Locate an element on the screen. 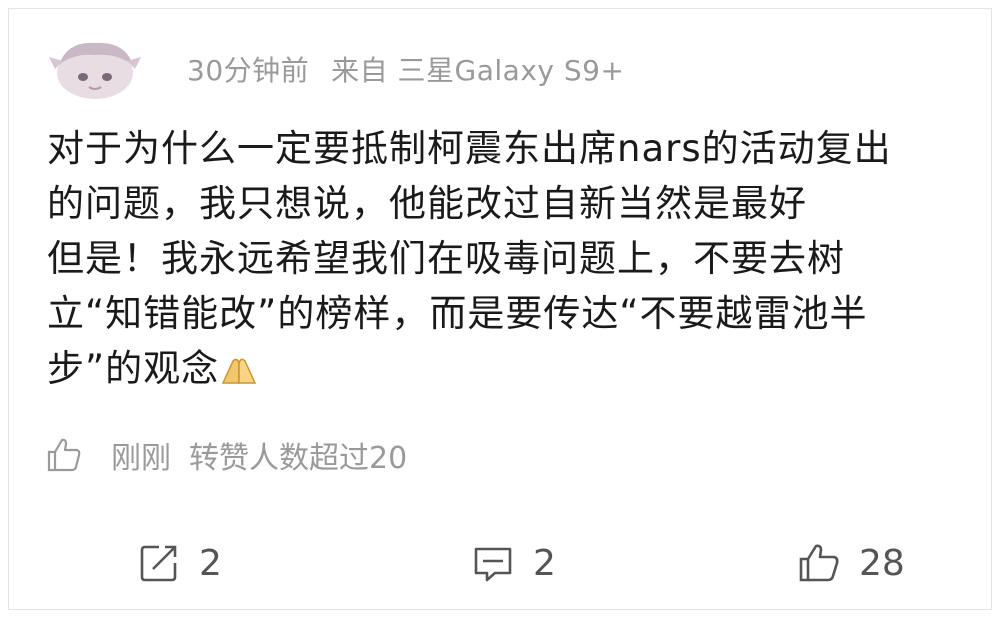 The width and height of the screenshot is (1000, 618). status-text: 转赞人数超过20 is located at coordinates (298, 458).